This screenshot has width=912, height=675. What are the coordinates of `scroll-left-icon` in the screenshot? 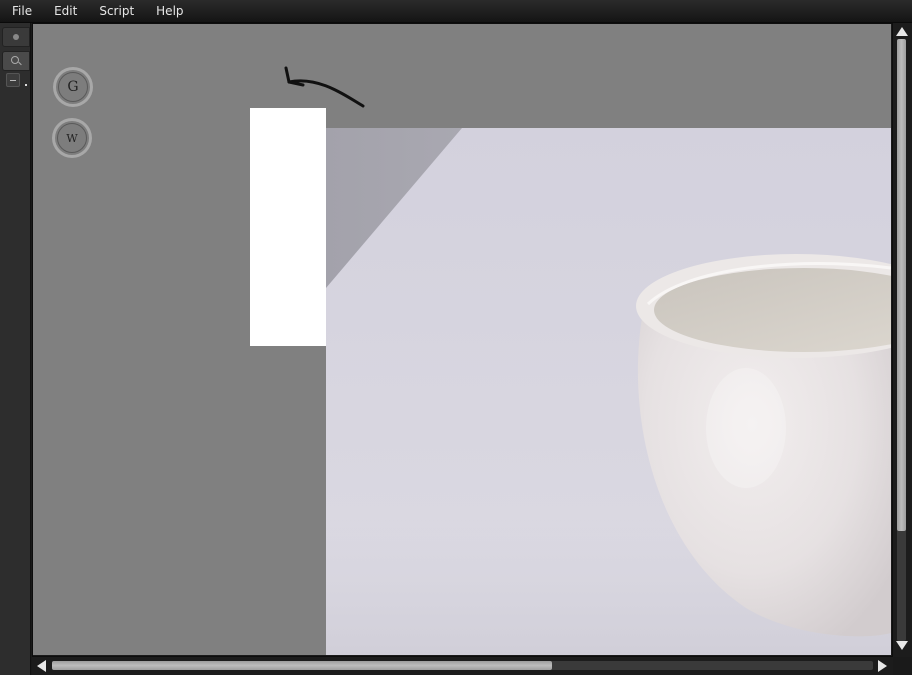 It's located at (41, 666).